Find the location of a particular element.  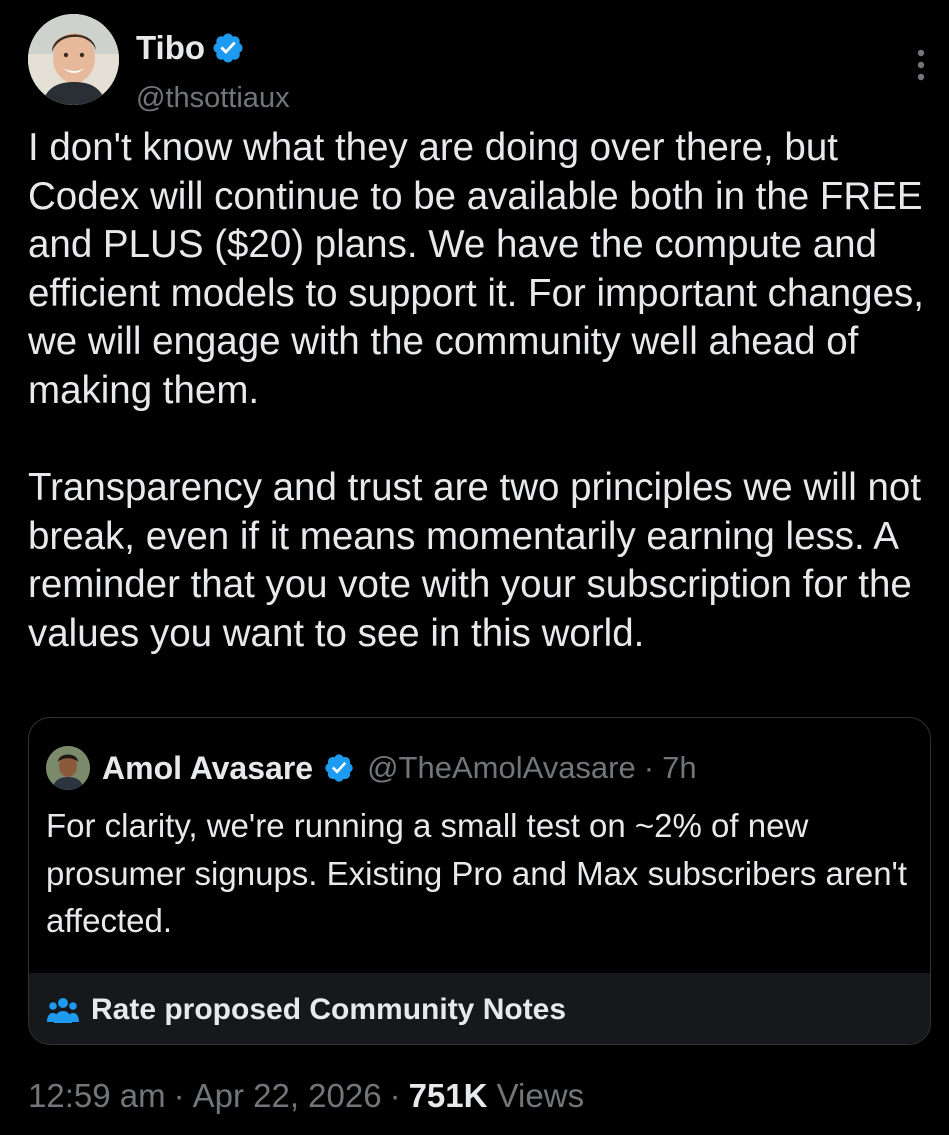

tweet-meta: 12:59 am · Apr 22, 2026 · 751K Views is located at coordinates (306, 1096).